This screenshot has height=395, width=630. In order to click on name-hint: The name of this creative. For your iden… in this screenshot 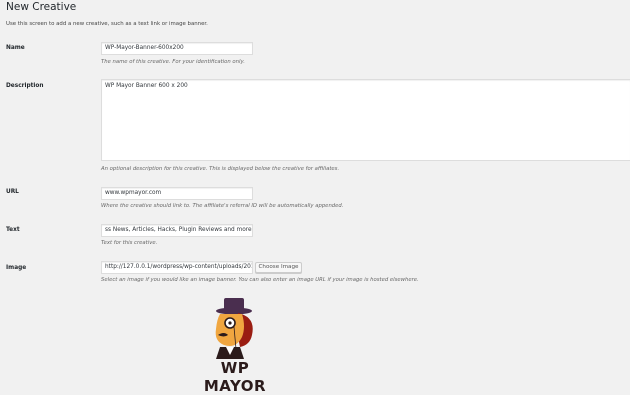, I will do `click(173, 62)`.